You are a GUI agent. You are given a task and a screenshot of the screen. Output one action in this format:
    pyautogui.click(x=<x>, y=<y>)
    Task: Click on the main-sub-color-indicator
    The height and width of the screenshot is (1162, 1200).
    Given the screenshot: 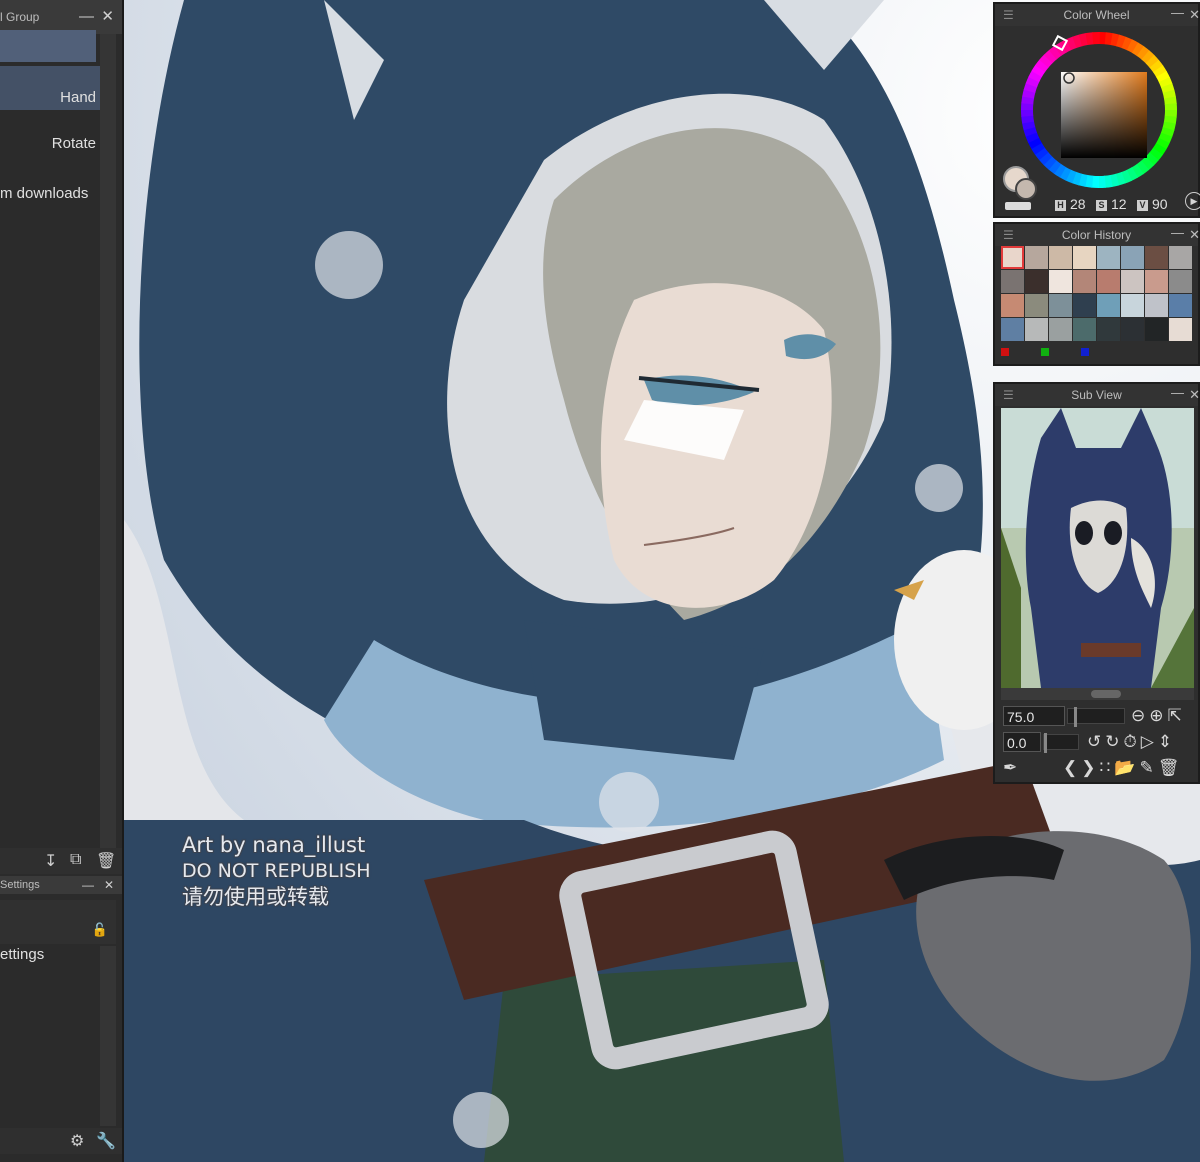 What is the action you would take?
    pyautogui.click(x=1020, y=183)
    